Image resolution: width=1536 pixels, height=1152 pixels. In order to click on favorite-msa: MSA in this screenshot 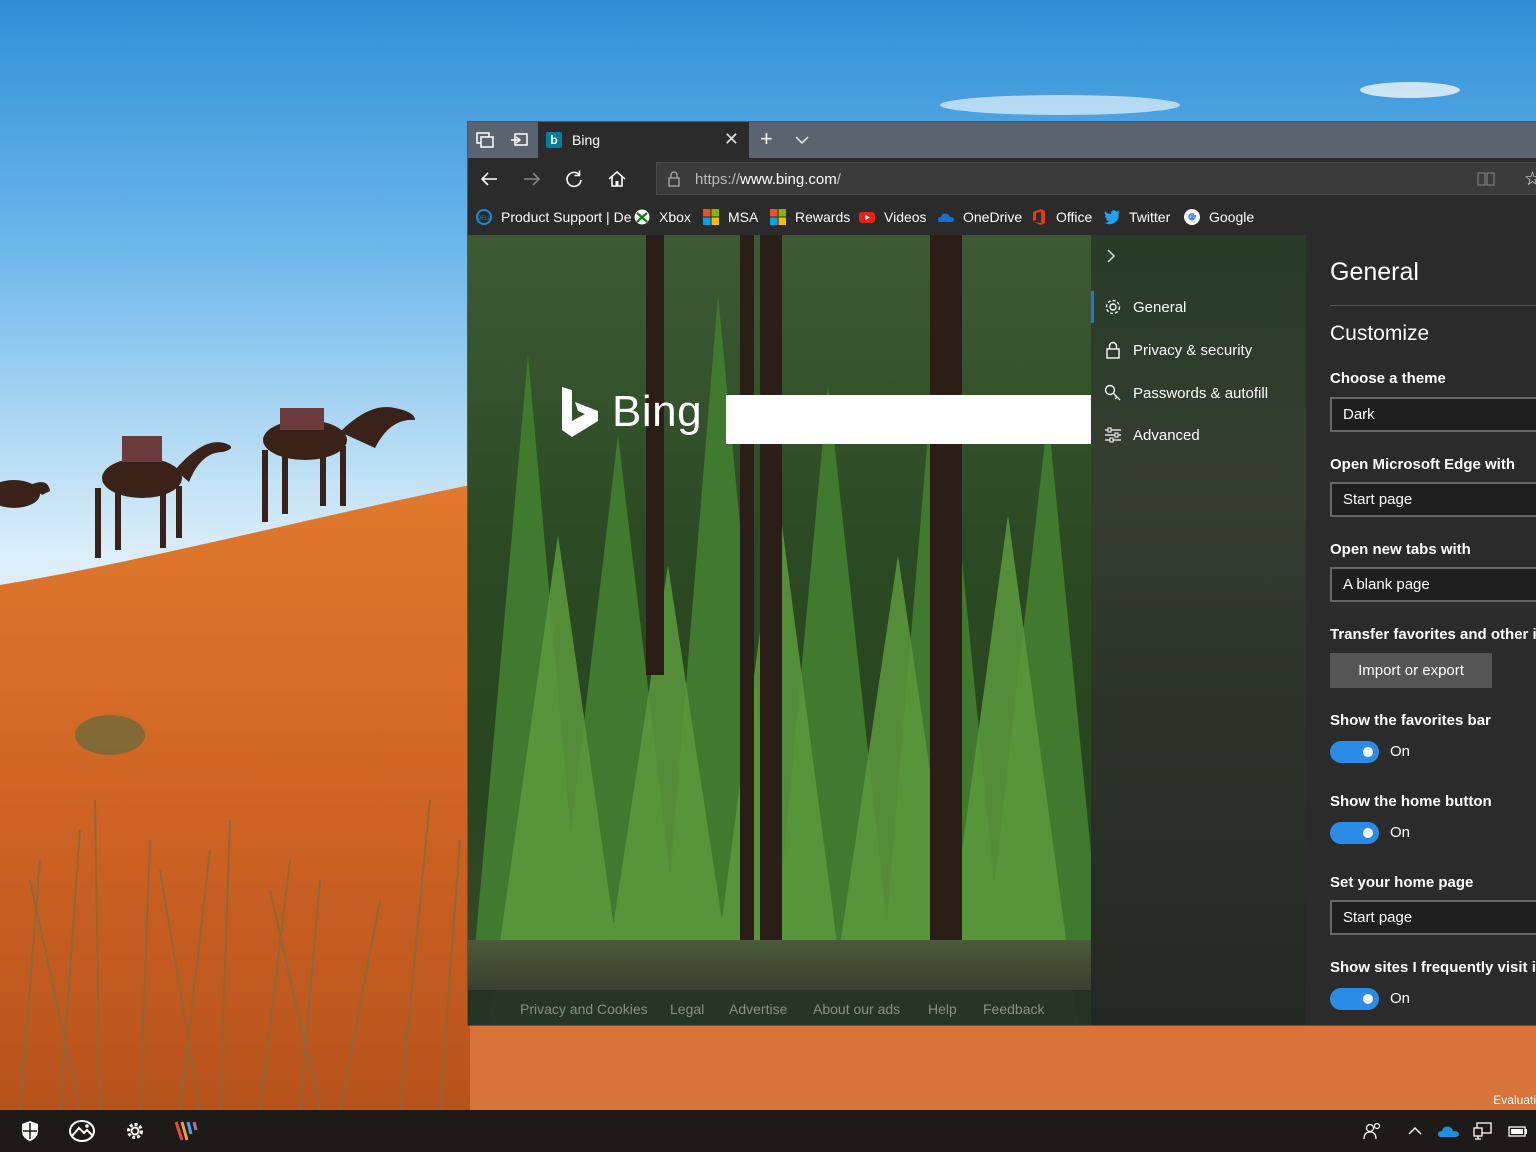, I will do `click(730, 217)`.